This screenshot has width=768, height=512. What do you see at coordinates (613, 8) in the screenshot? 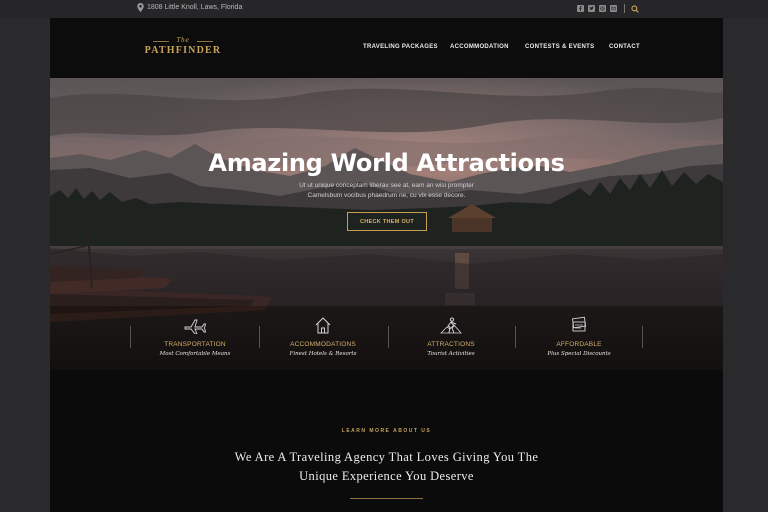
I see `email-icon` at bounding box center [613, 8].